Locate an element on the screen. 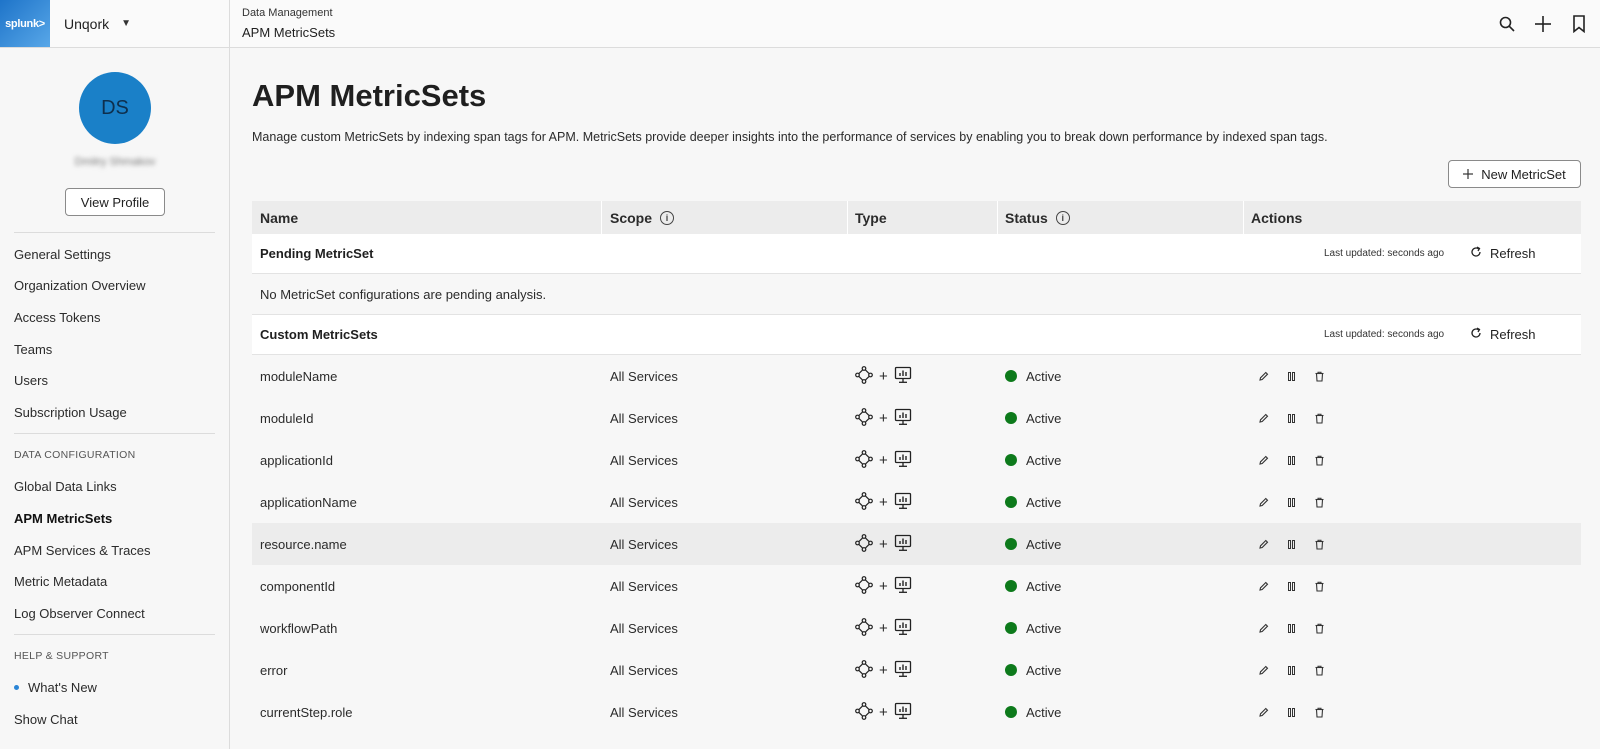 The height and width of the screenshot is (749, 1600). org-name: Unqork is located at coordinates (87, 23).